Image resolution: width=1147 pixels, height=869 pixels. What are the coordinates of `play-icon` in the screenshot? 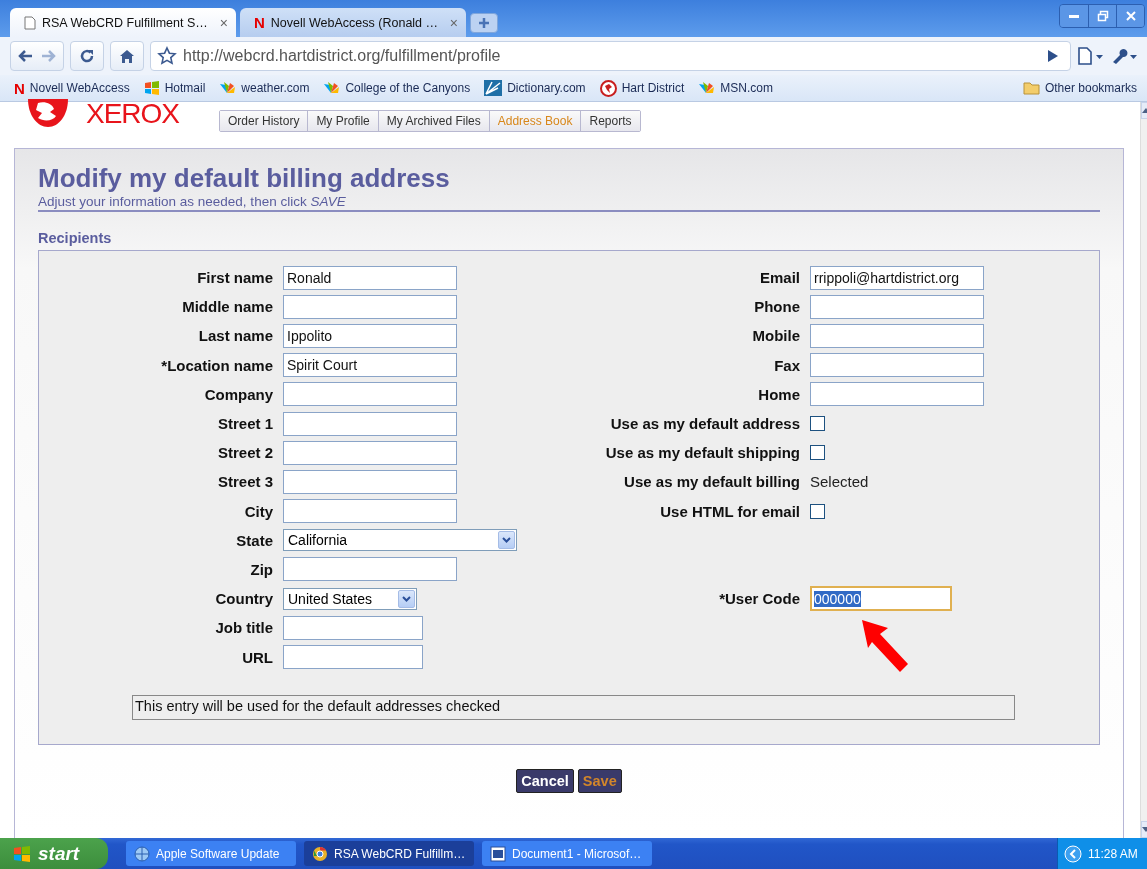 It's located at (1053, 56).